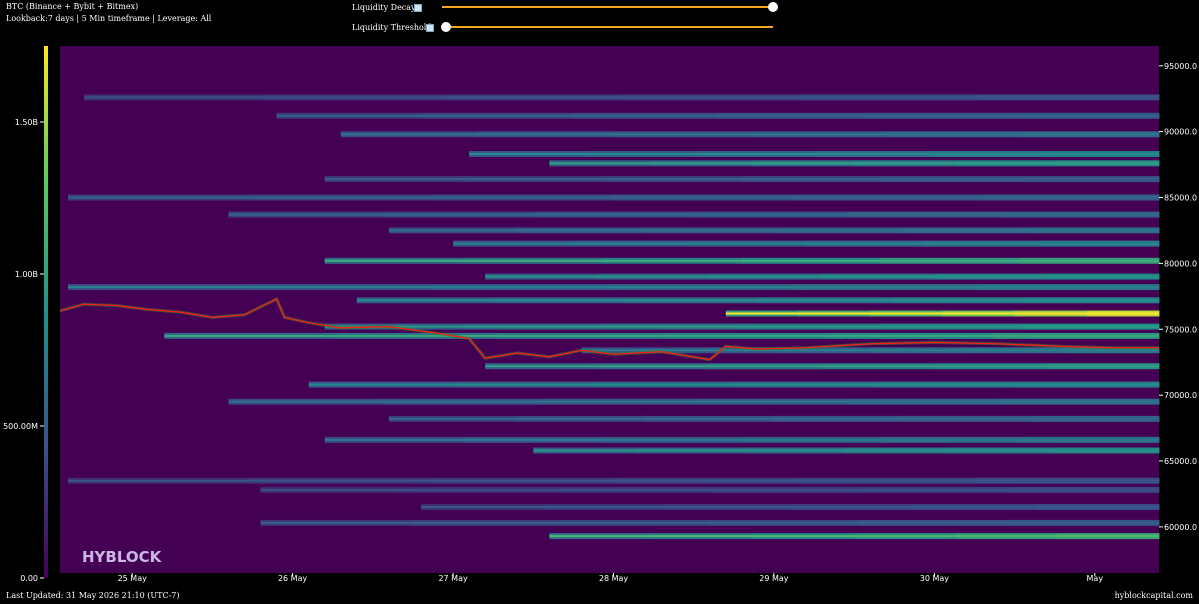 The height and width of the screenshot is (604, 1199). What do you see at coordinates (93, 595) in the screenshot?
I see `last-updated: Last Updated: 31 May 2026 21:10 (UTC-7)` at bounding box center [93, 595].